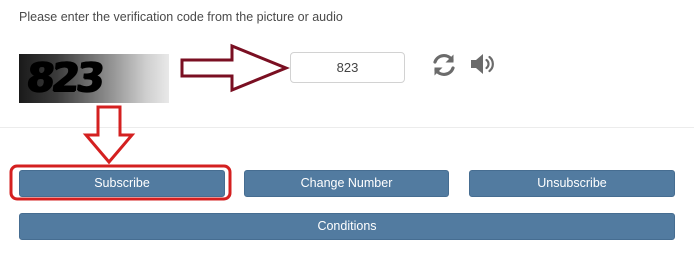  I want to click on section-divider, so click(347, 127).